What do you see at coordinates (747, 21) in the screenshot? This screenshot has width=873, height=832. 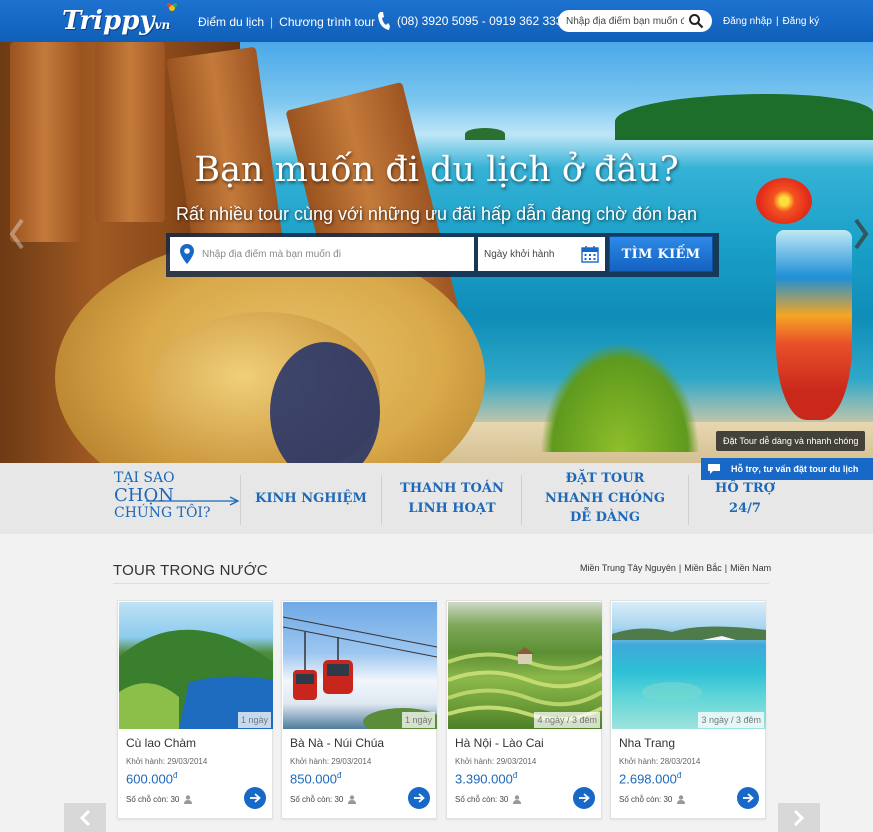 I see `login-link: Đăng nhập` at bounding box center [747, 21].